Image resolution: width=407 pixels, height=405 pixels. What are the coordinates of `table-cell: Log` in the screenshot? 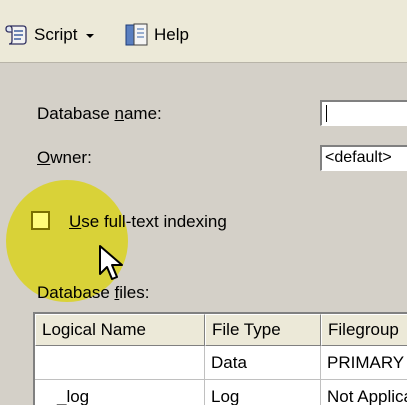 It's located at (263, 392).